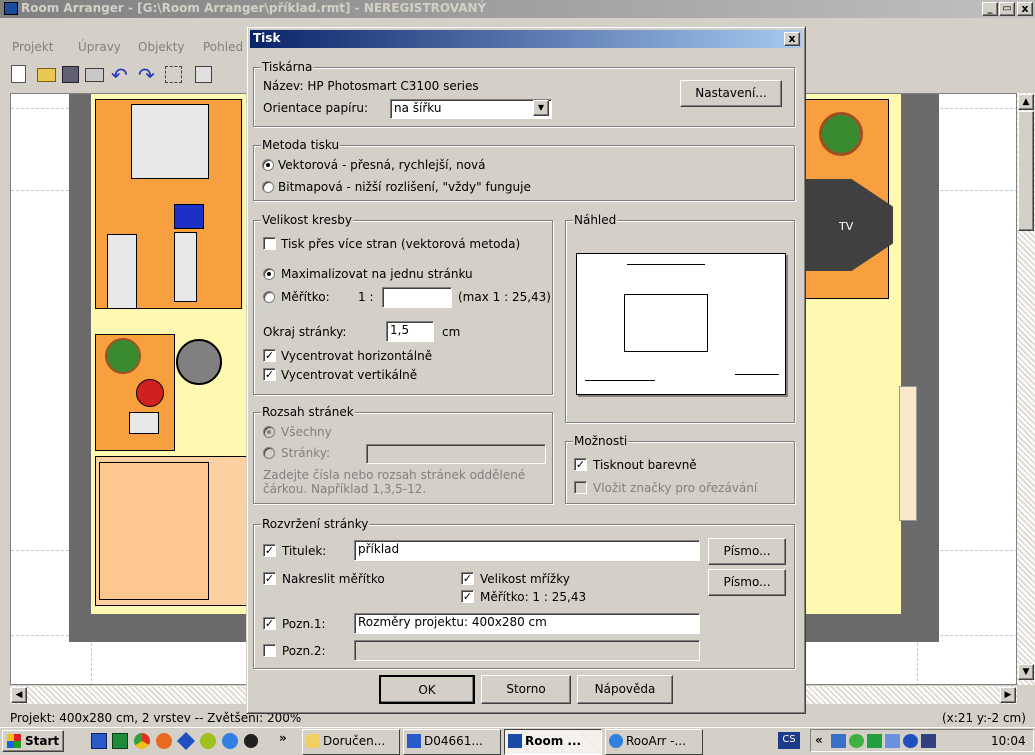  I want to click on center-v-label: Vycentrovat vertikálně, so click(349, 375).